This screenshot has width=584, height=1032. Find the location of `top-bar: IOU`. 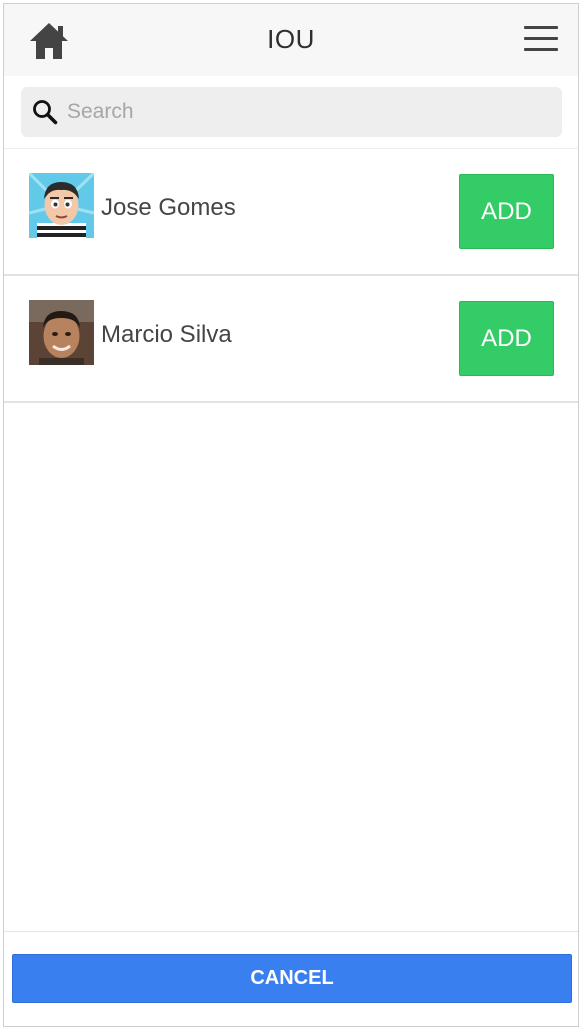

top-bar: IOU is located at coordinates (291, 40).